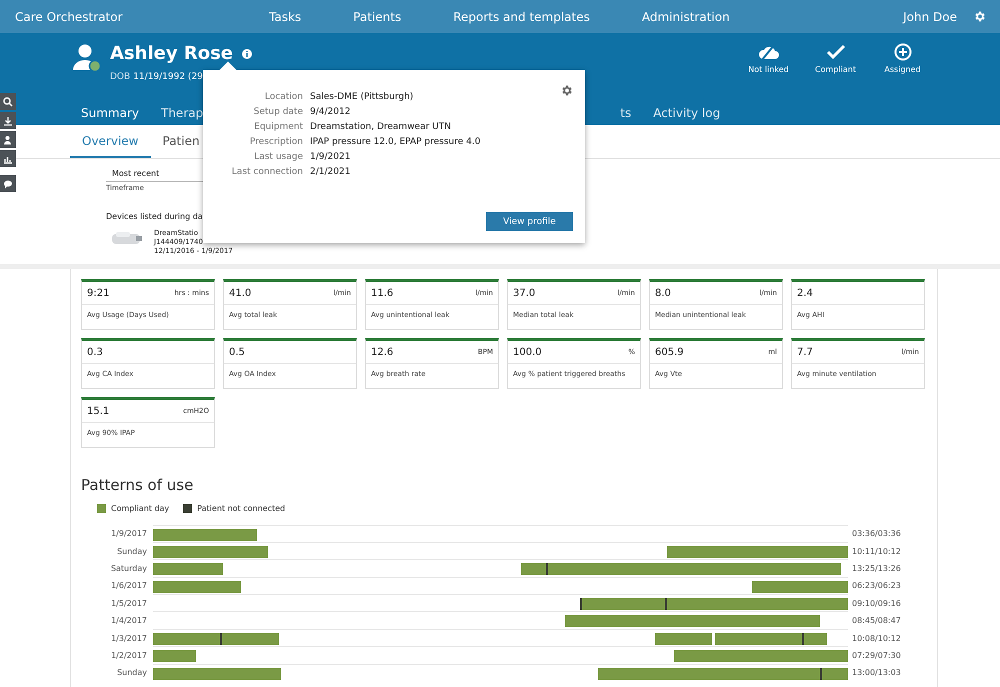 This screenshot has width=1000, height=687. I want to click on add-circle-icon, so click(903, 52).